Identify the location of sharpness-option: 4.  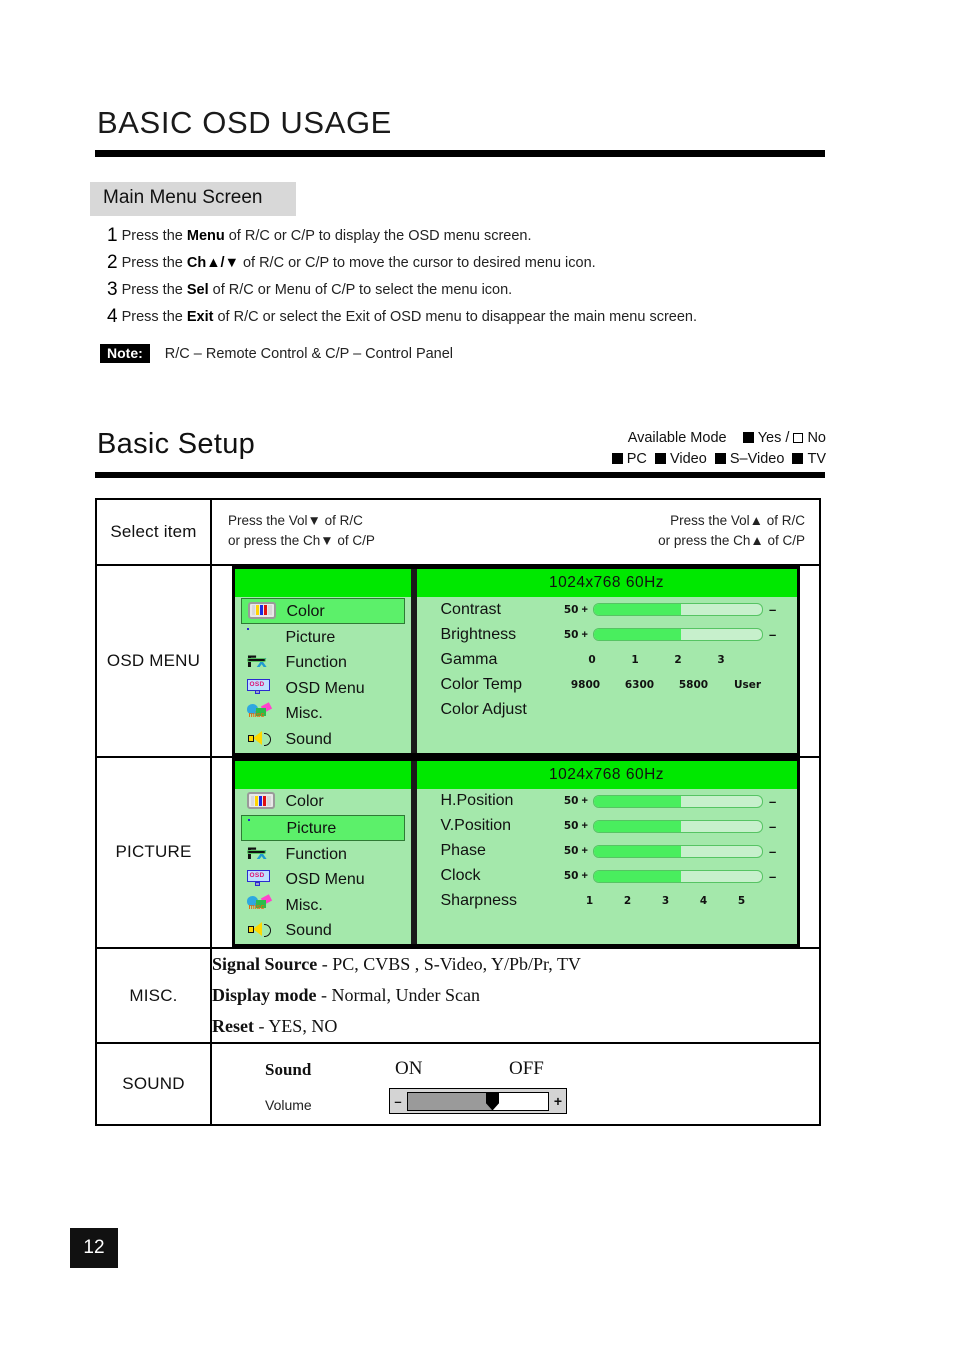
(704, 901).